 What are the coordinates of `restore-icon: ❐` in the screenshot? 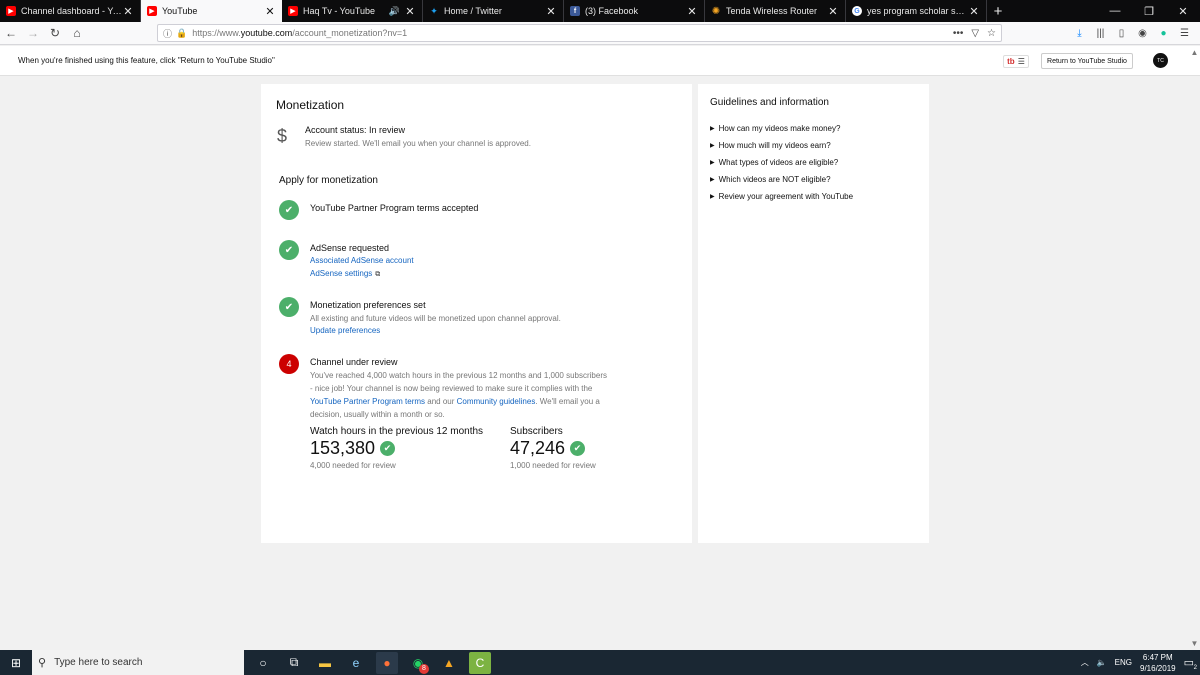 It's located at (1149, 11).